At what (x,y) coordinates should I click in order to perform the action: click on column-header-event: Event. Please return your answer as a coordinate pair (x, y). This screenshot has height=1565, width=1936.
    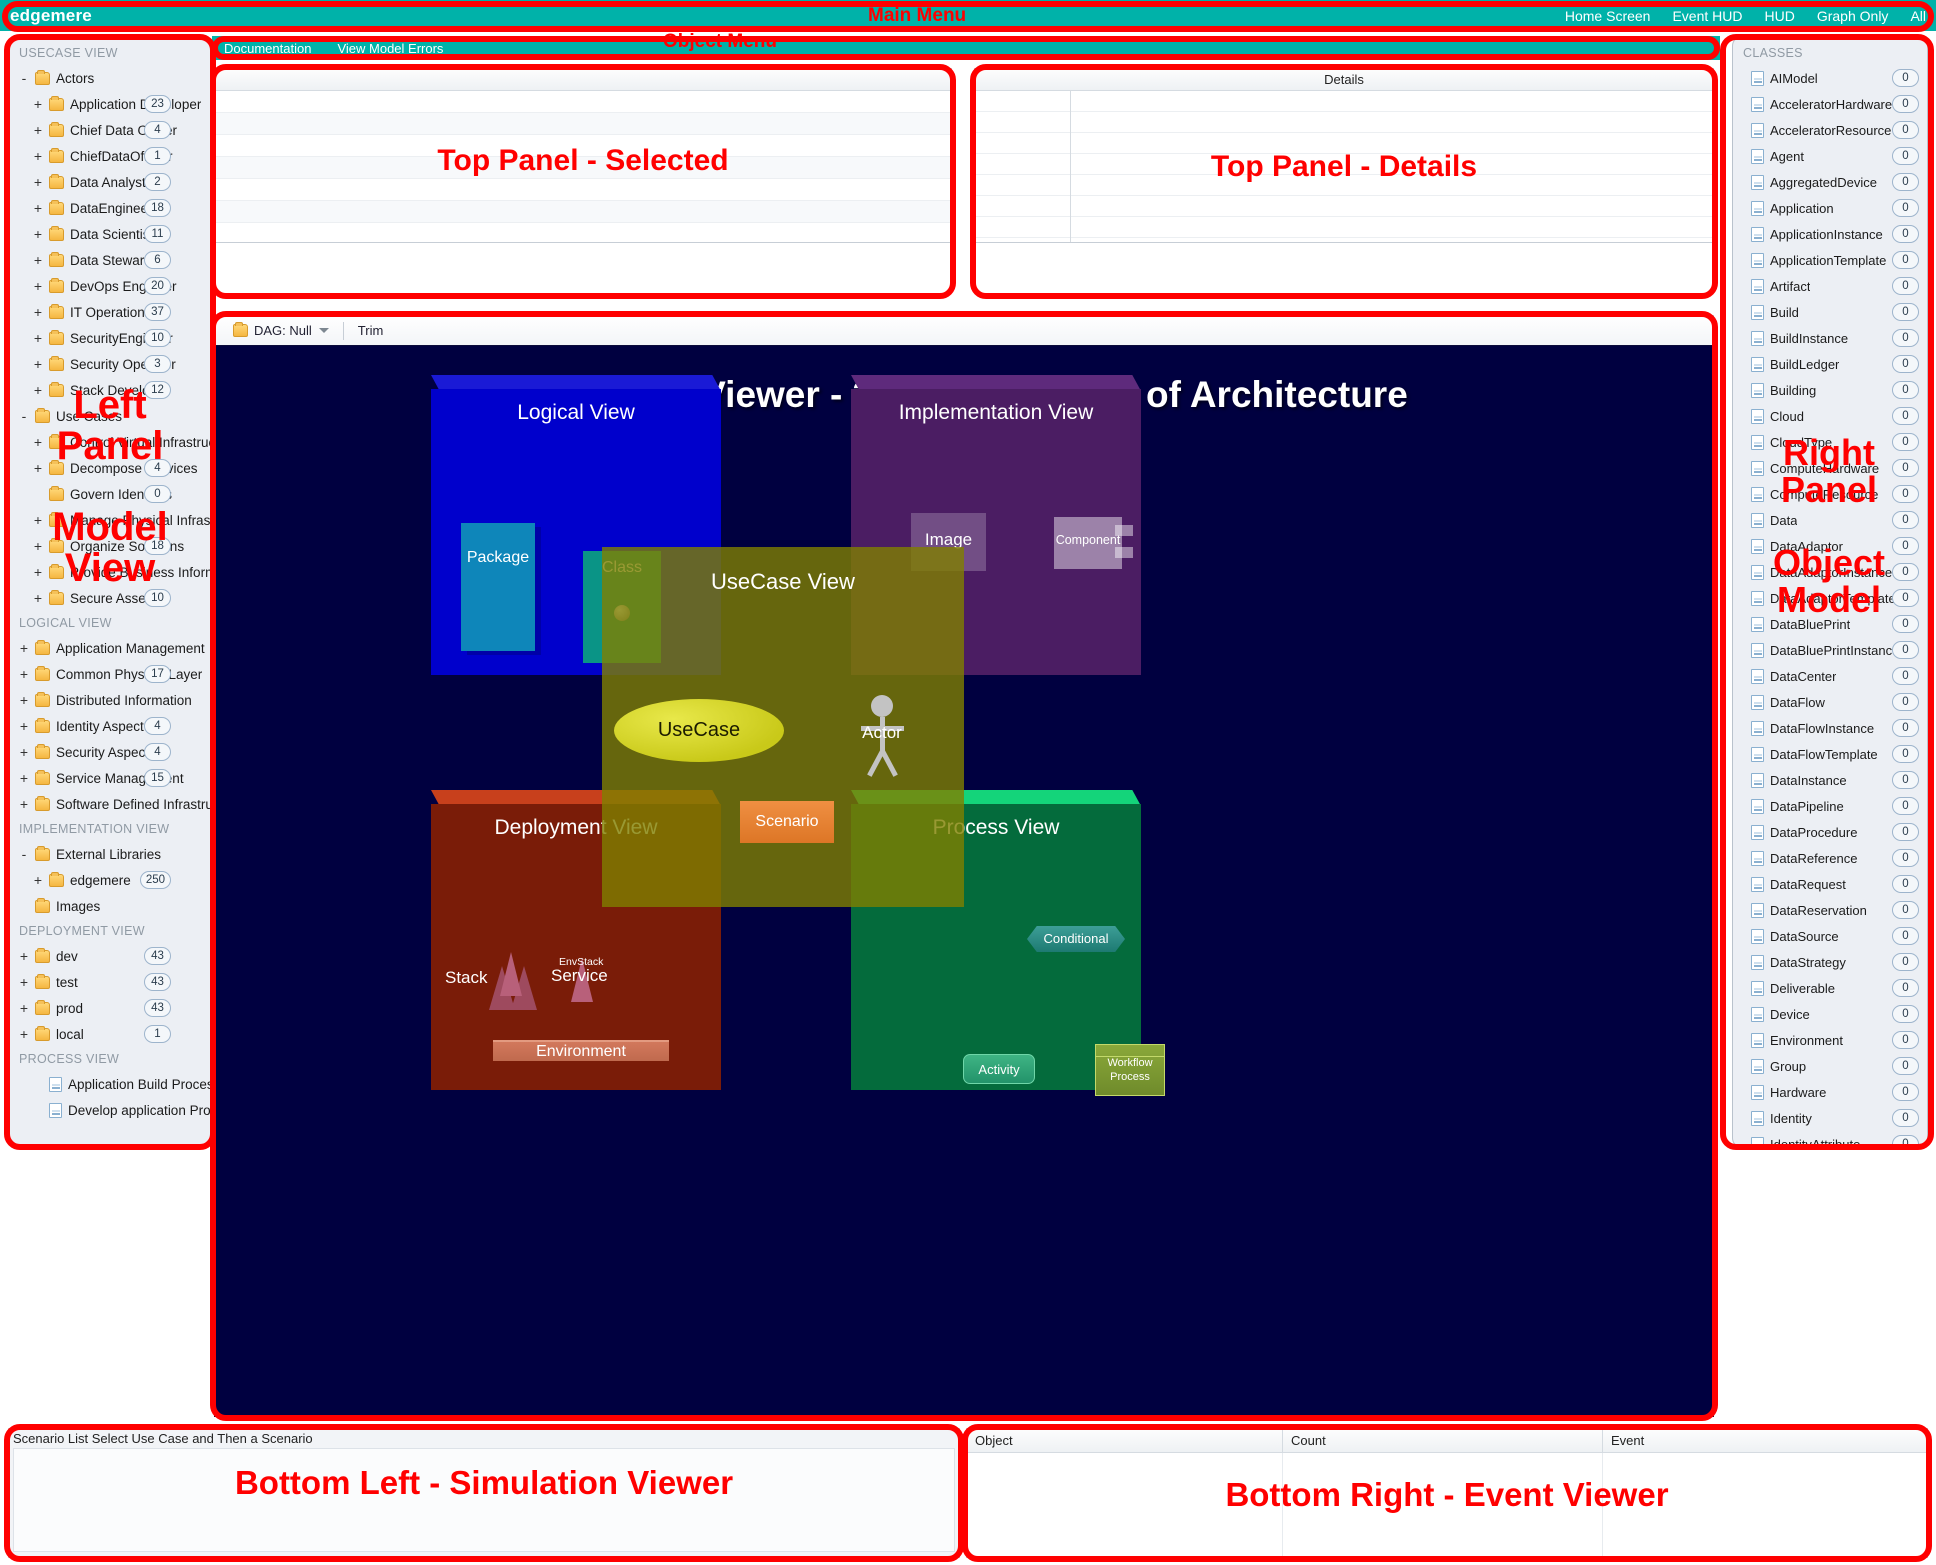
    Looking at the image, I should click on (1765, 1440).